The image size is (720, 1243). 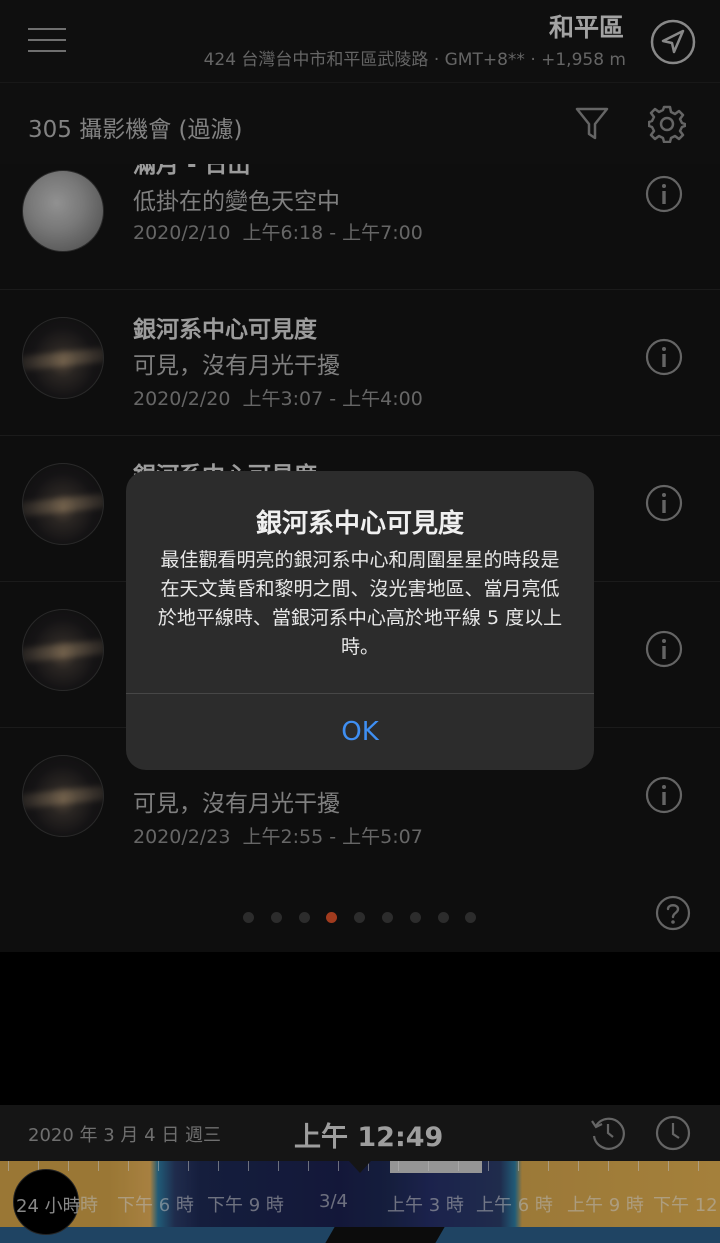 What do you see at coordinates (360, 732) in the screenshot?
I see `ok-button: OK` at bounding box center [360, 732].